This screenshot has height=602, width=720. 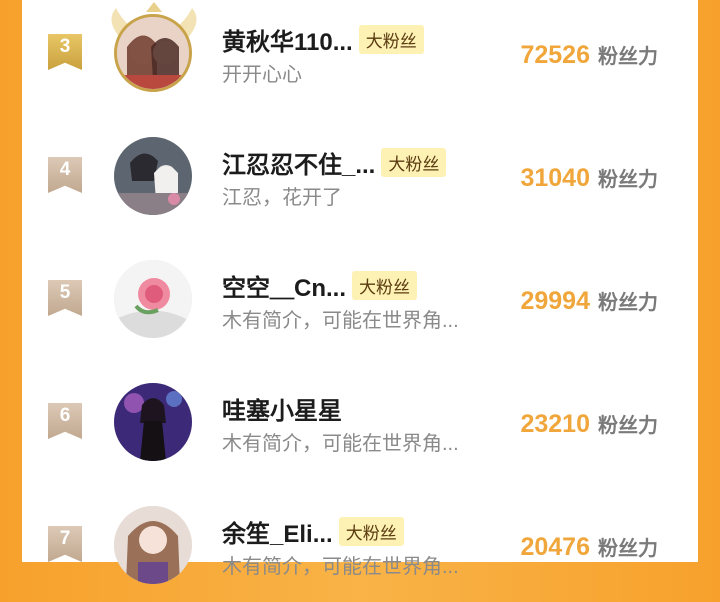 What do you see at coordinates (65, 298) in the screenshot?
I see `rank-badge: 5` at bounding box center [65, 298].